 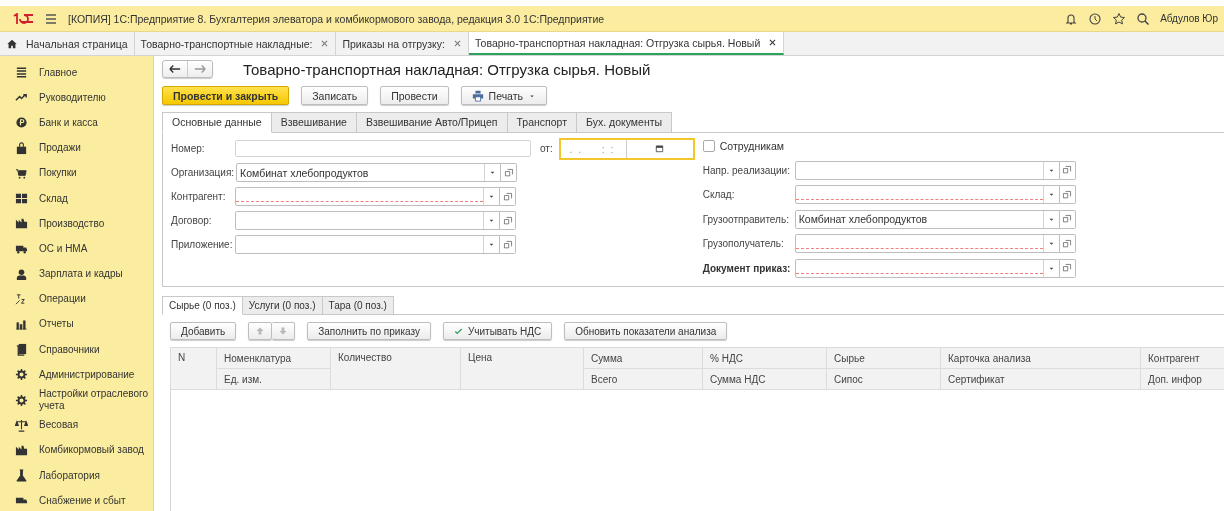 I want to click on menu-icon, so click(x=51, y=18).